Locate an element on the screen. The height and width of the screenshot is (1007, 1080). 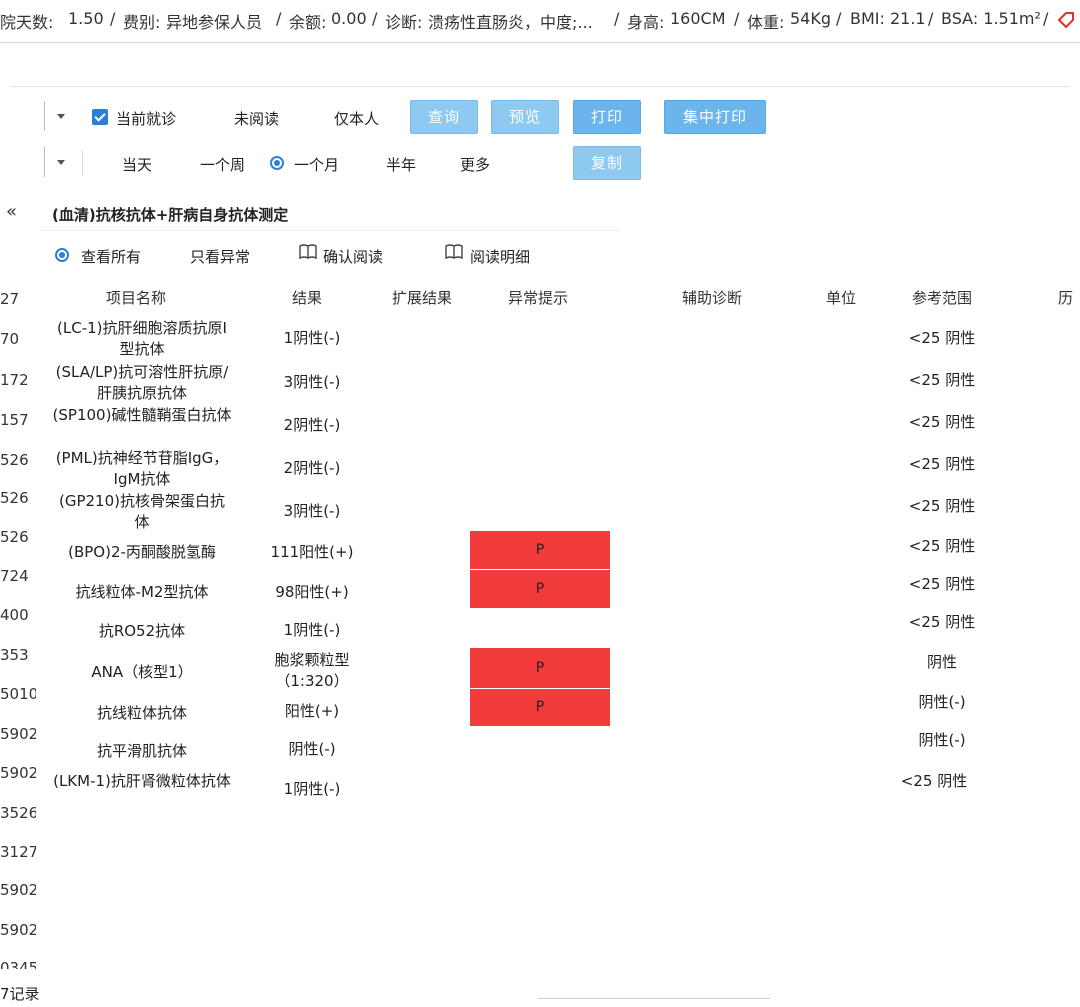
record-id: 3526 is located at coordinates (18, 813).